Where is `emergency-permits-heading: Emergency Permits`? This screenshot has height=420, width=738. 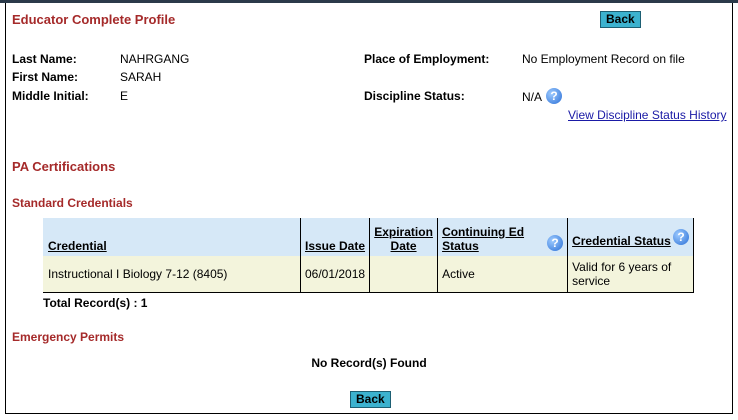 emergency-permits-heading: Emergency Permits is located at coordinates (68, 337).